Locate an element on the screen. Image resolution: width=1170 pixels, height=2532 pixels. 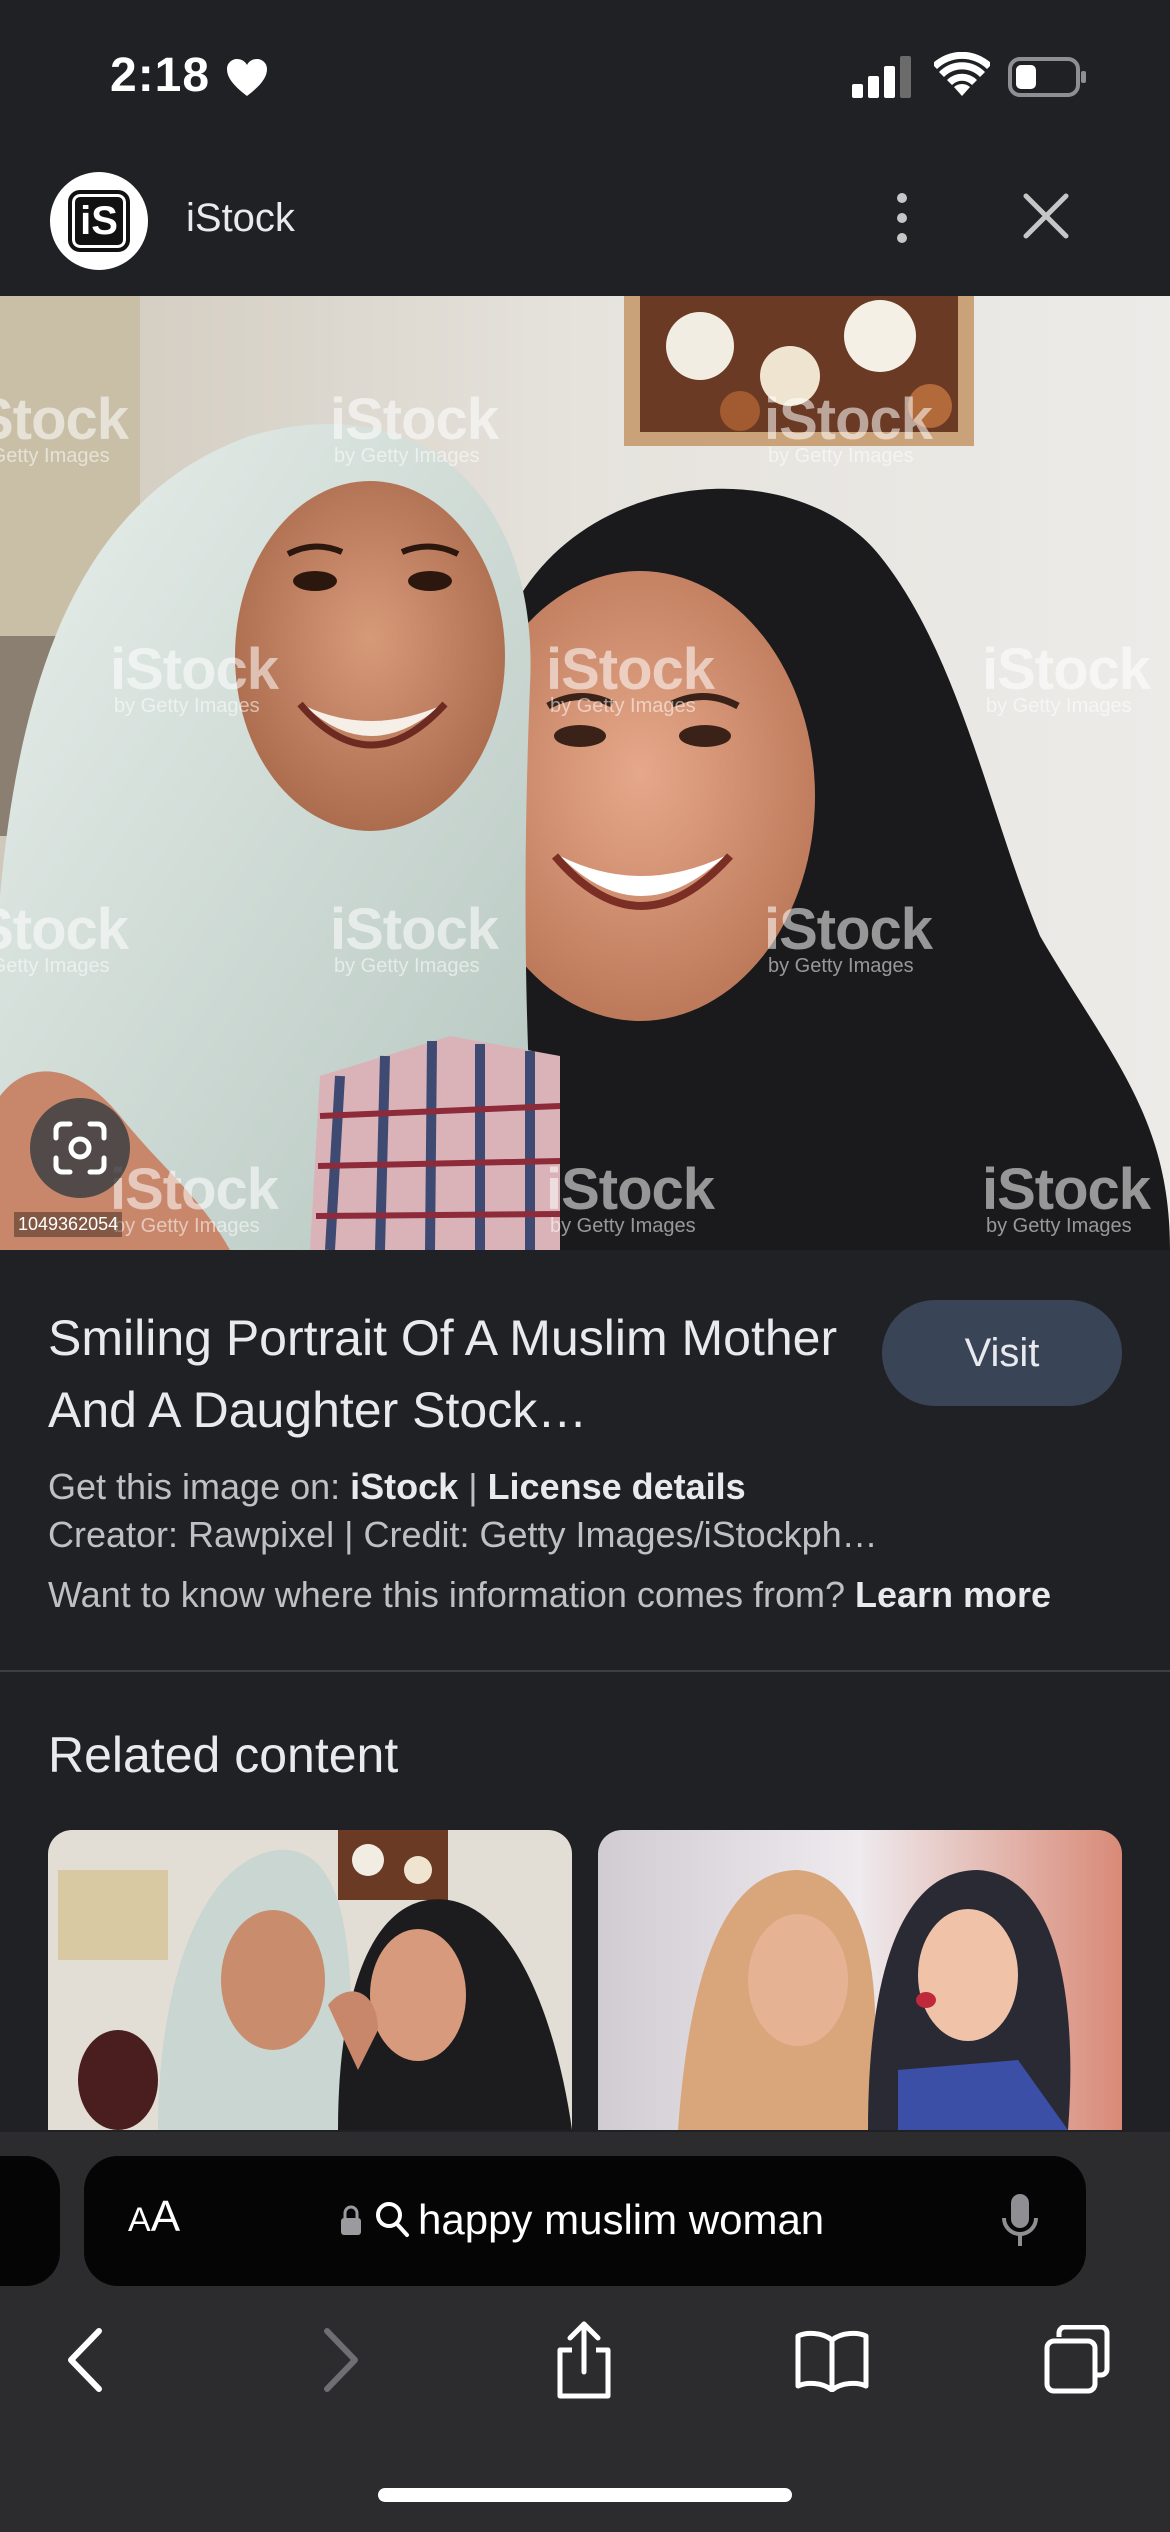
status-bar: 2:18 is located at coordinates (585, 80).